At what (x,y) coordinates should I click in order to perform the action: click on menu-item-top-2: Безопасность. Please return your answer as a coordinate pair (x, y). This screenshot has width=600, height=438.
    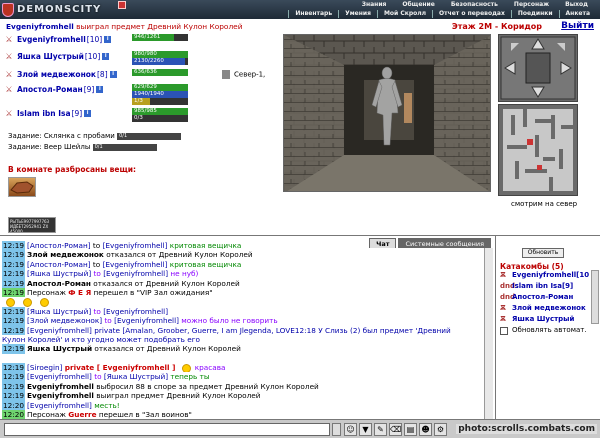
    Looking at the image, I should click on (474, 5).